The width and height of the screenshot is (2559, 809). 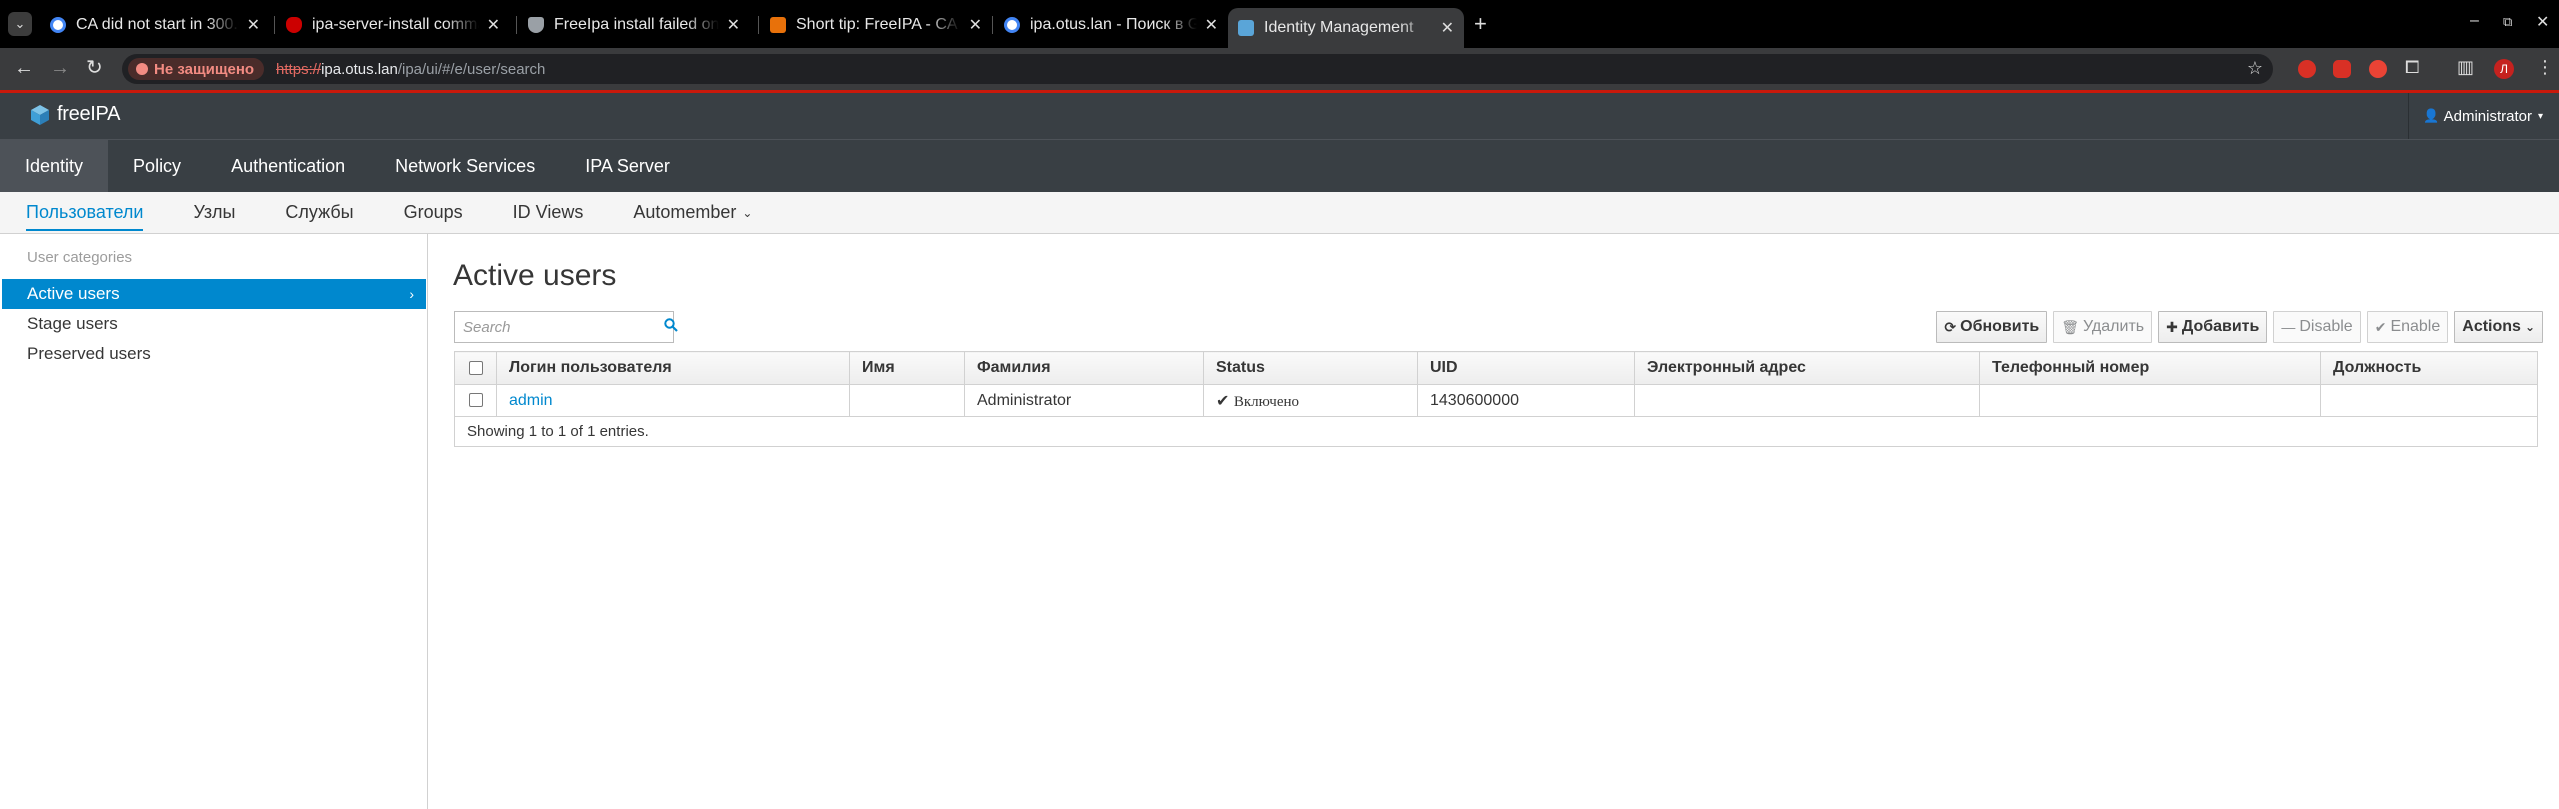 I want to click on subnav-groups: Groups, so click(x=433, y=212).